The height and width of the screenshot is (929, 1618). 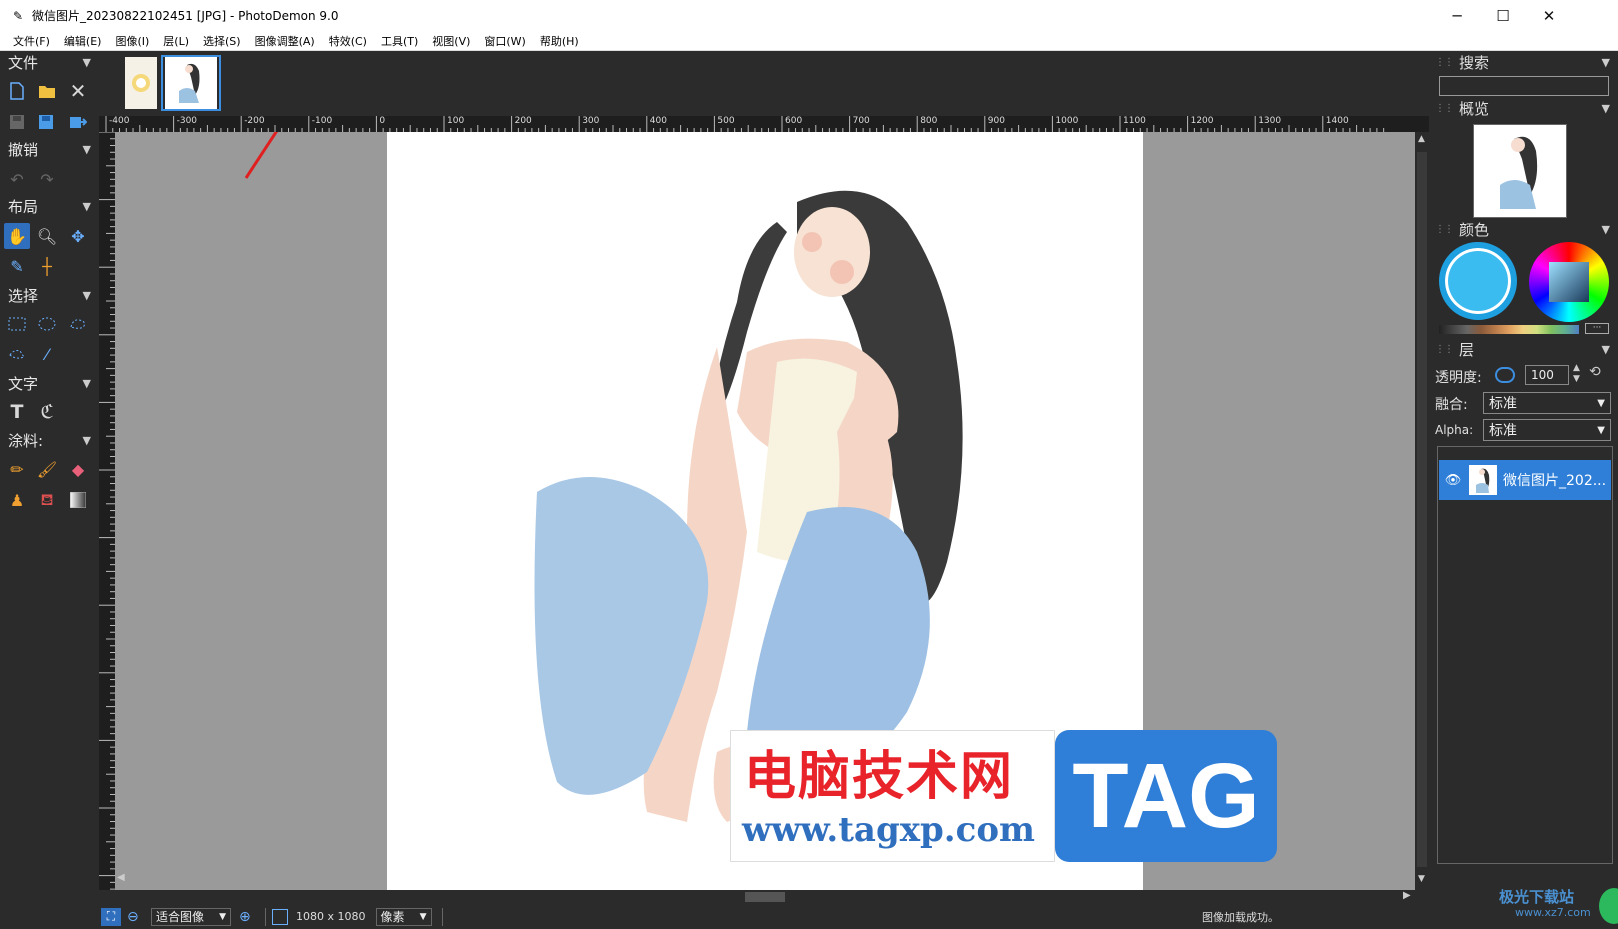 I want to click on brush-icon: 🖌︎, so click(x=47, y=469).